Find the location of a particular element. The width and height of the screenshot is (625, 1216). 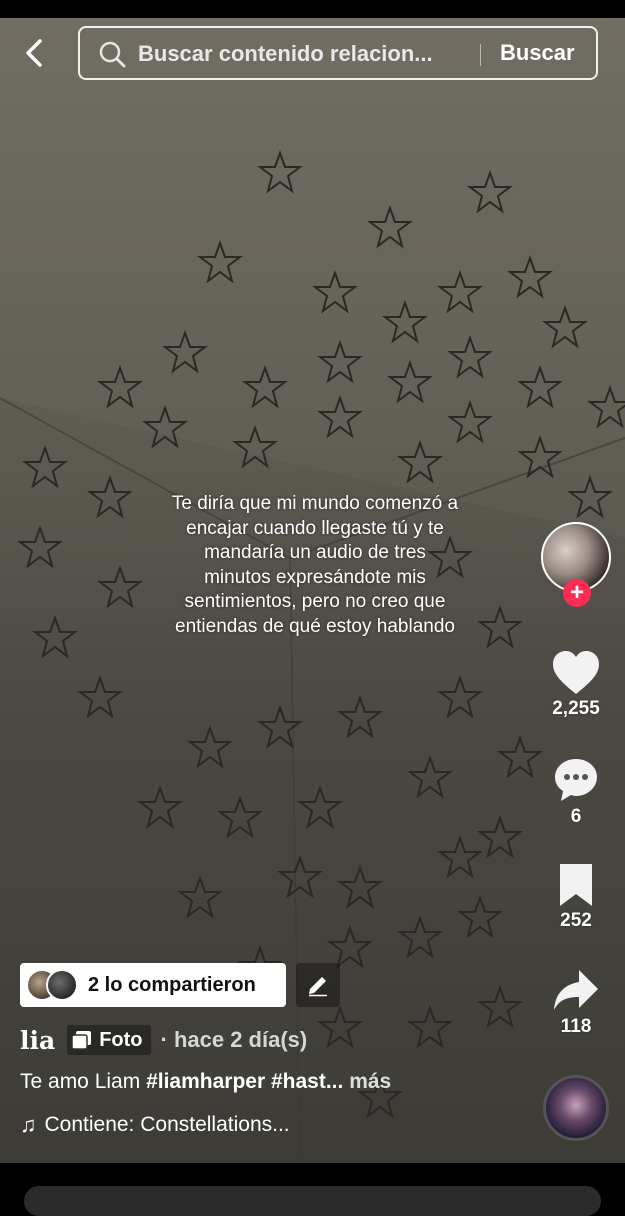

comment-button: 6 is located at coordinates (576, 792).